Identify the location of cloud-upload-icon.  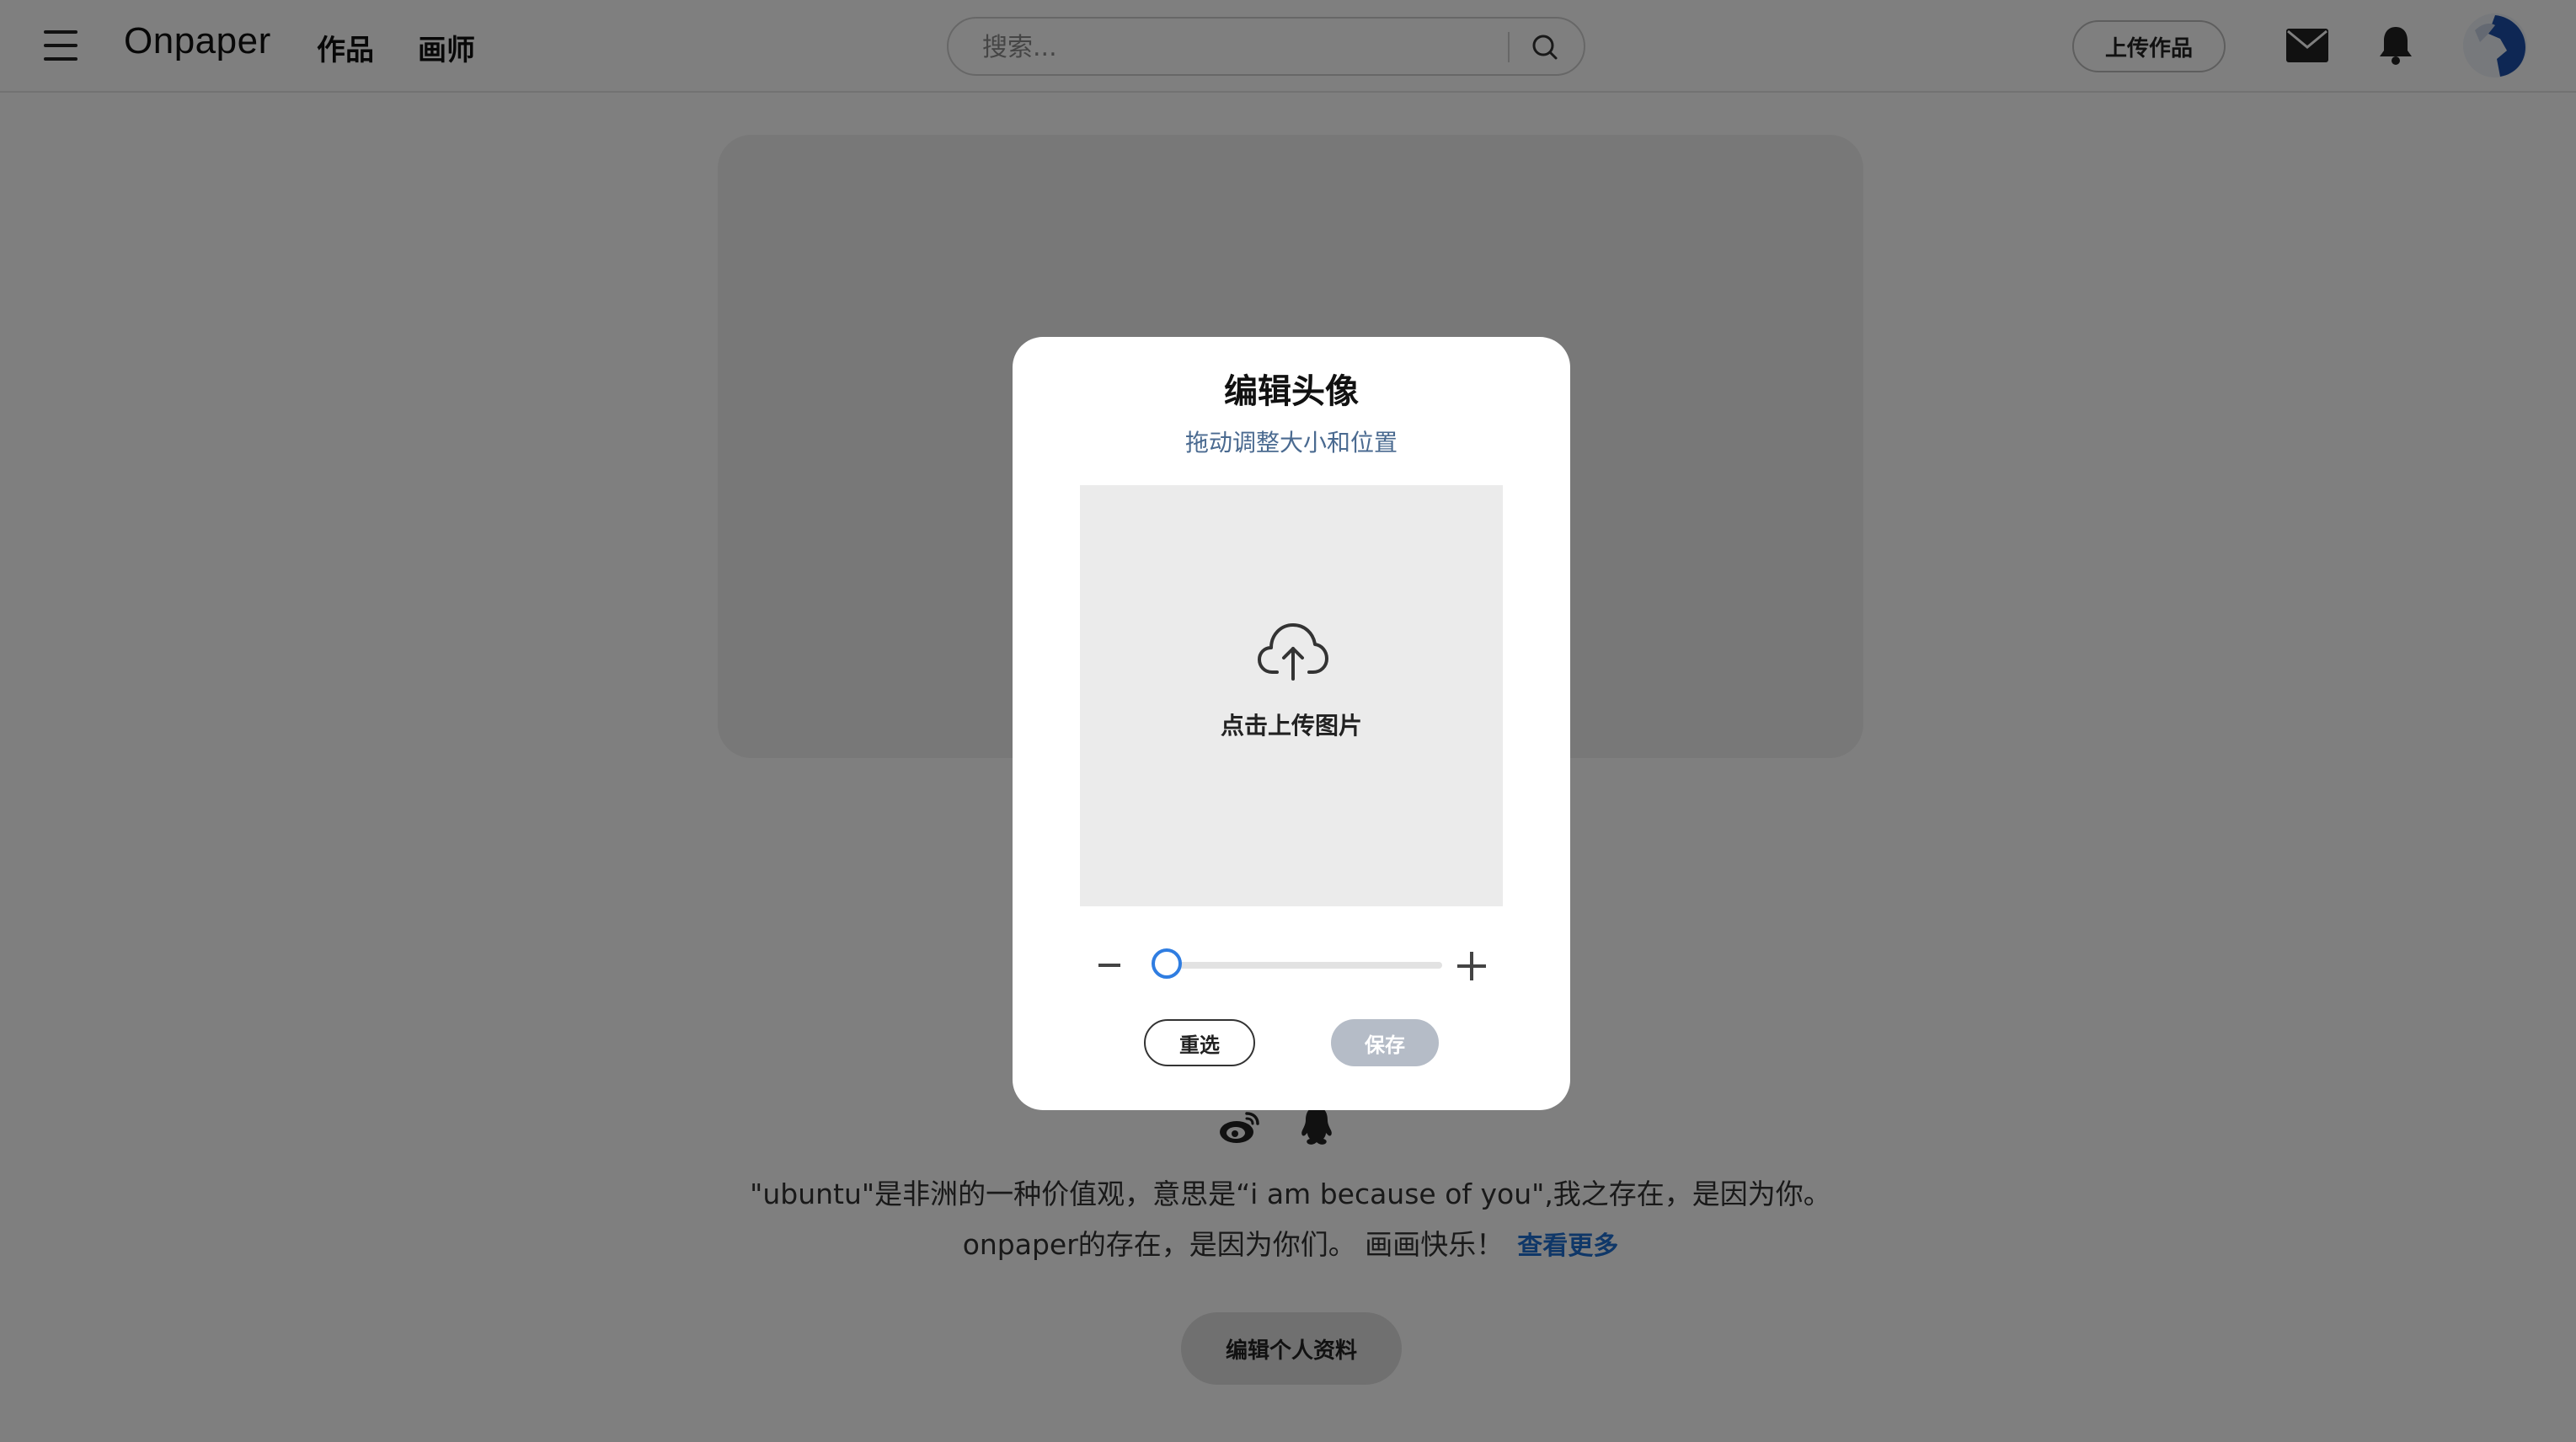
(1293, 652).